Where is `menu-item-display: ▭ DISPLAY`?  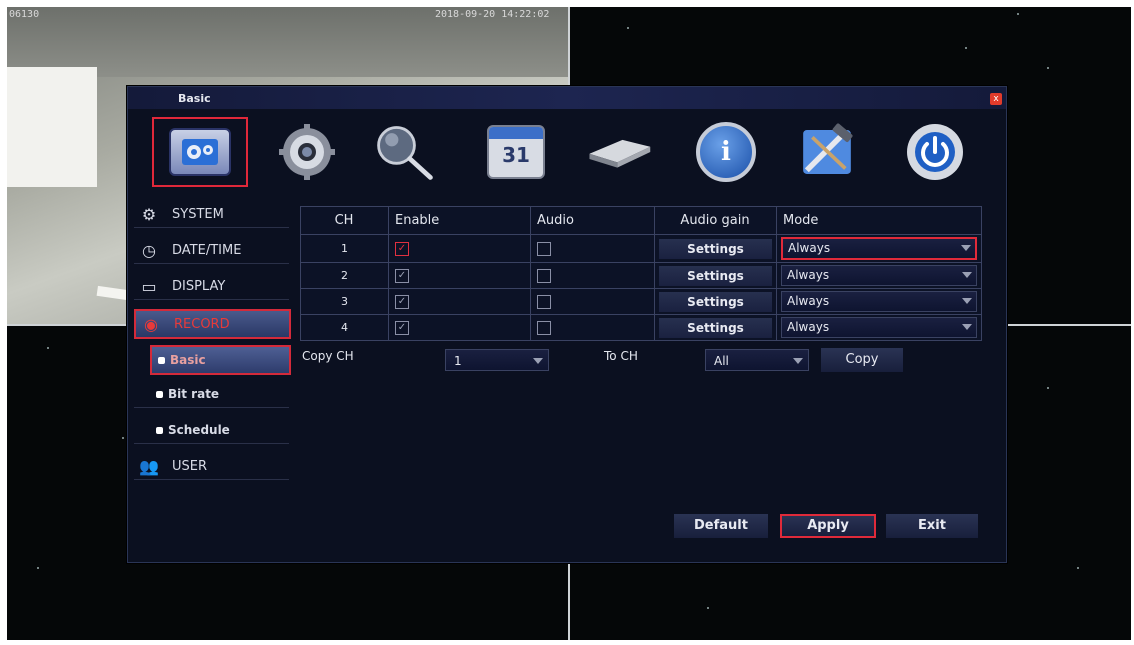 menu-item-display: ▭ DISPLAY is located at coordinates (211, 286).